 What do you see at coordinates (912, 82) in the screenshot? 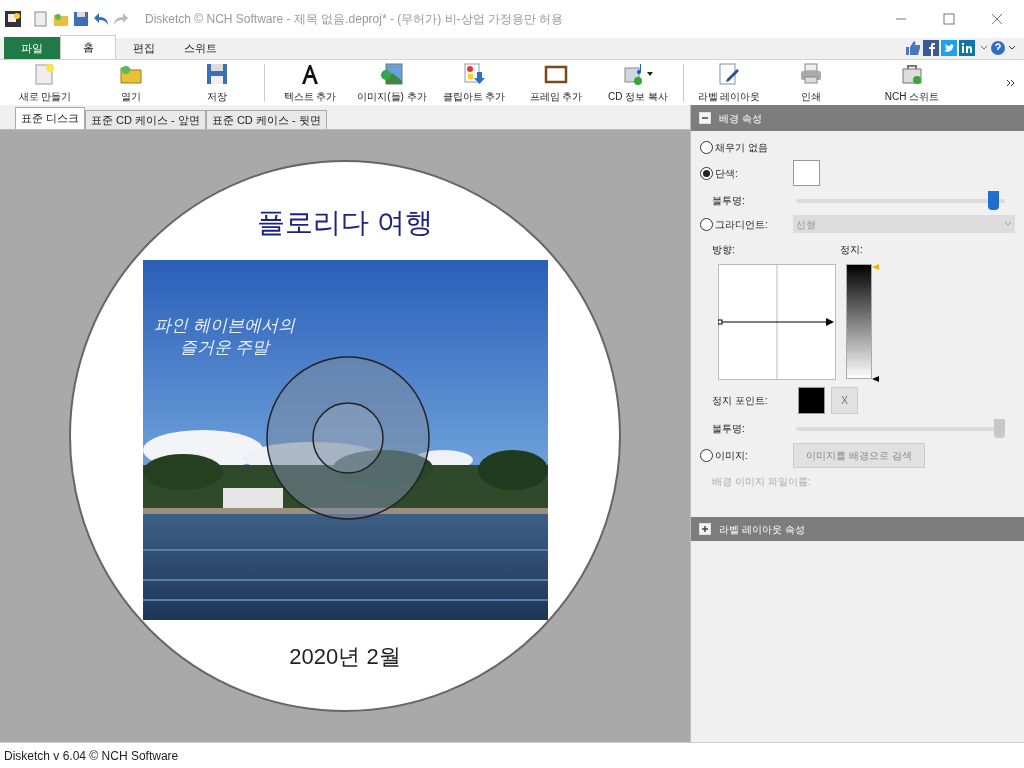
I see `toolbar-button: NCH 스위트` at bounding box center [912, 82].